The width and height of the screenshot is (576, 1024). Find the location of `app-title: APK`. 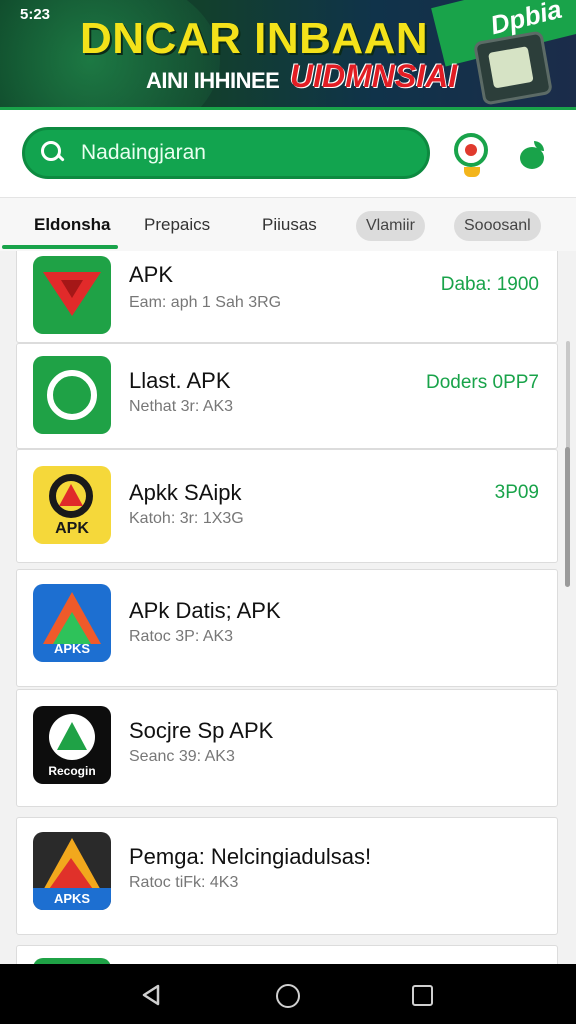

app-title: APK is located at coordinates (151, 274).